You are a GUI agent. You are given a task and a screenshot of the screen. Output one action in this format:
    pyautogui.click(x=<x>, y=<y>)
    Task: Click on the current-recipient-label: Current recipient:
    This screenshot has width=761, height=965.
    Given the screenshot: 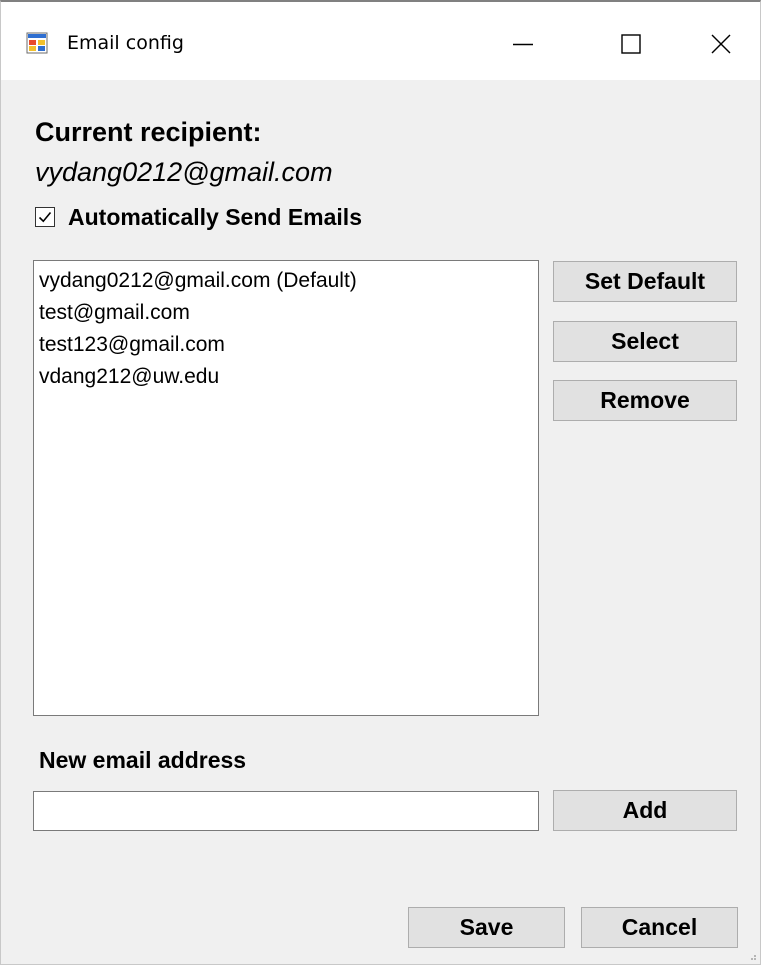 What is the action you would take?
    pyautogui.click(x=148, y=132)
    